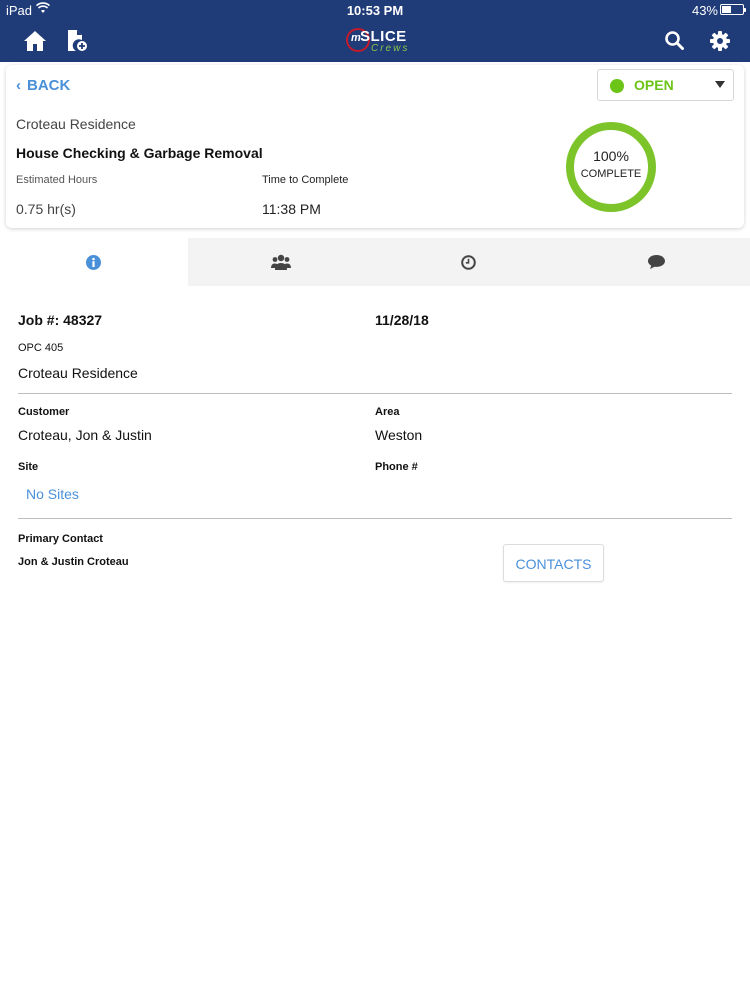  What do you see at coordinates (18, 85) in the screenshot?
I see `chevron-left-icon: ‹` at bounding box center [18, 85].